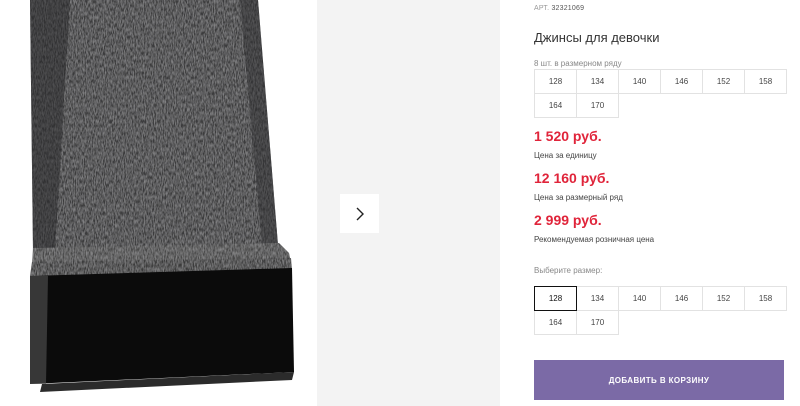 The image size is (800, 406). I want to click on size-row-cell: 146, so click(681, 81).